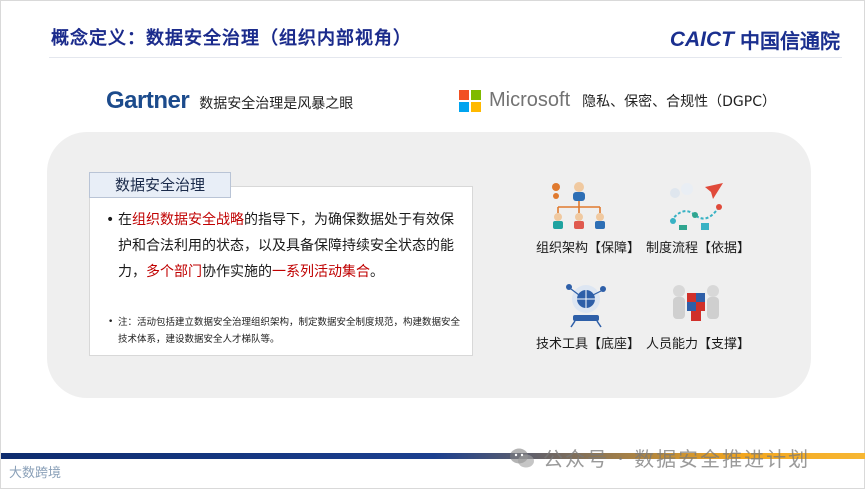  I want to click on definition-highlight: 一系列活动集合, so click(321, 272).